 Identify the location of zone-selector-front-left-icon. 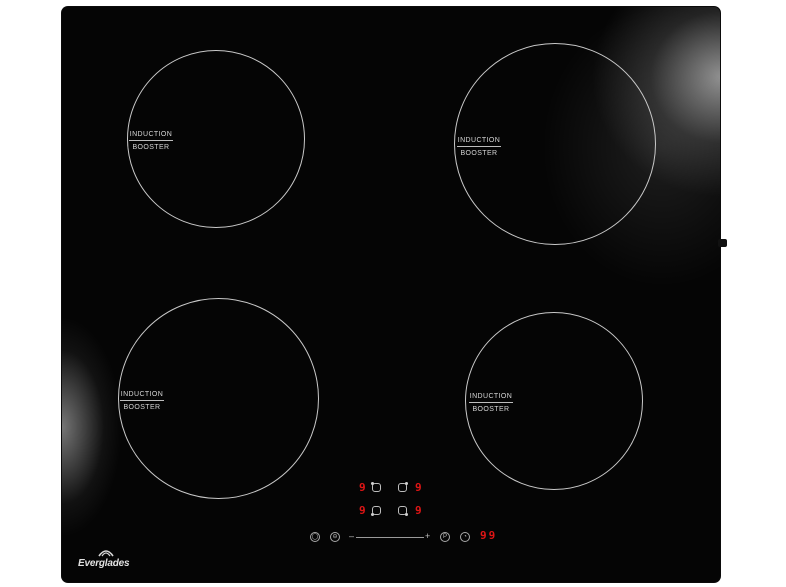
(376, 511).